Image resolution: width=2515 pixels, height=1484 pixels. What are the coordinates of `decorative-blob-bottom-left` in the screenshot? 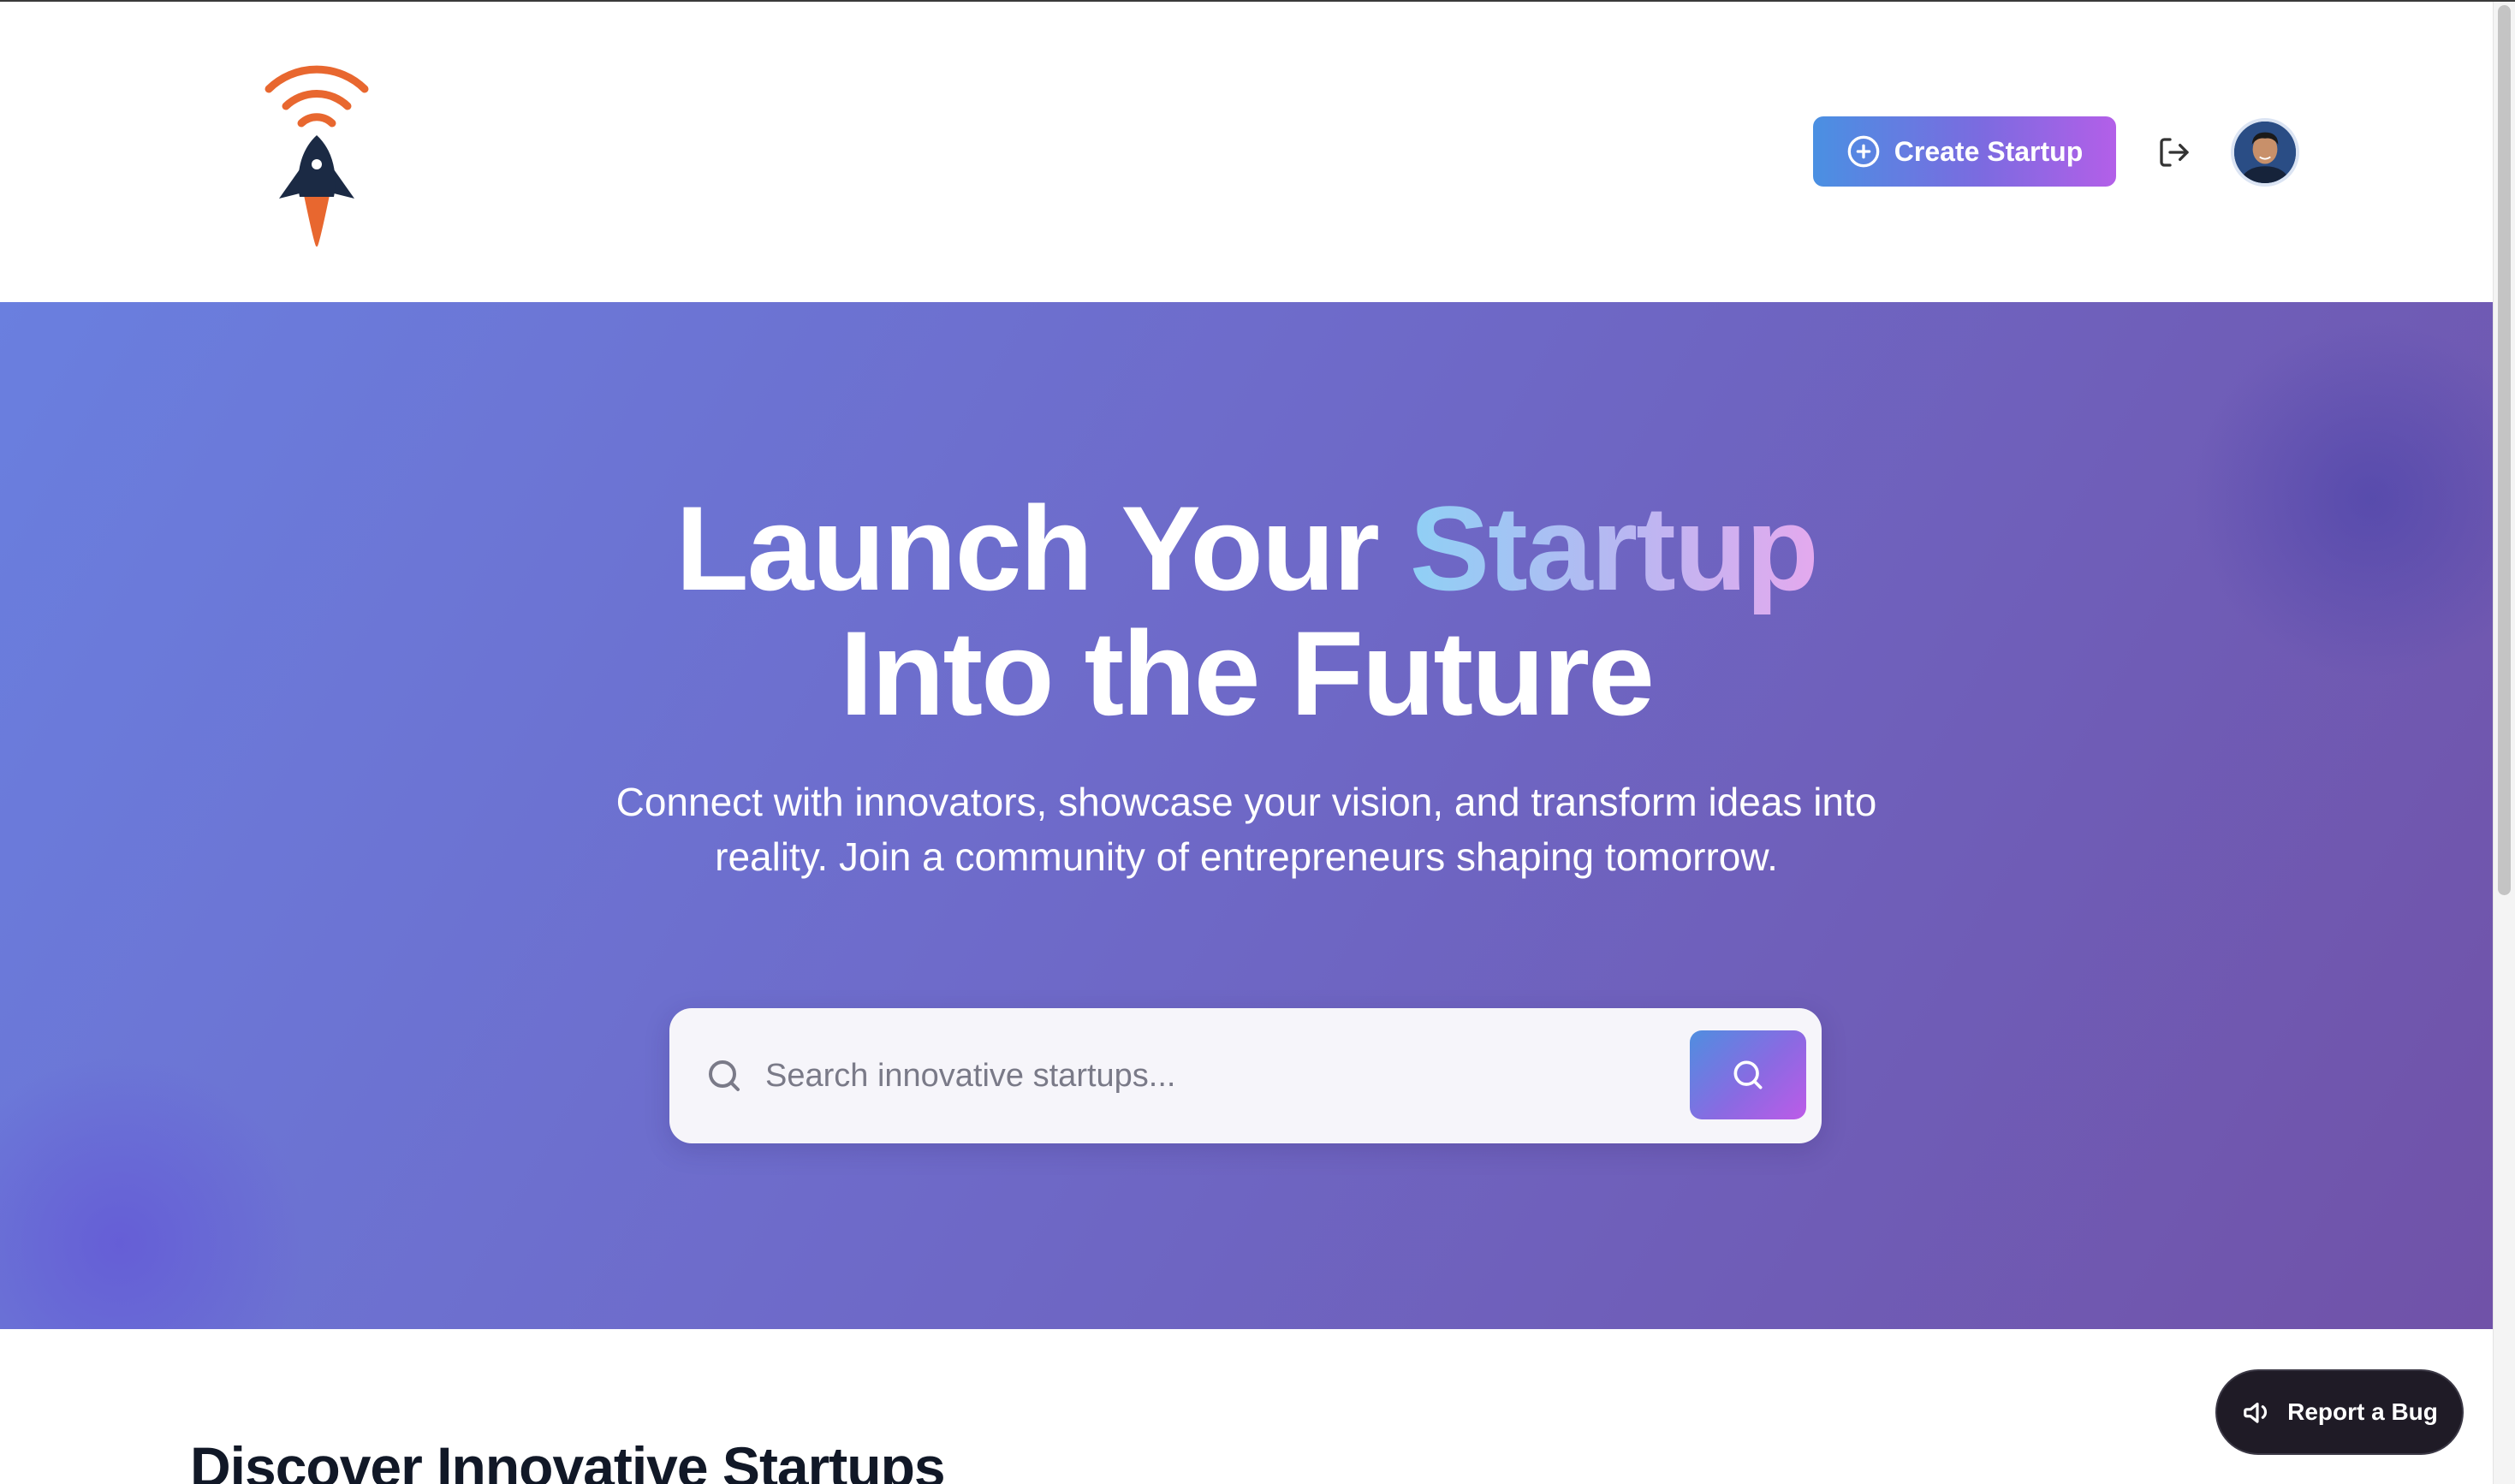 It's located at (154, 1192).